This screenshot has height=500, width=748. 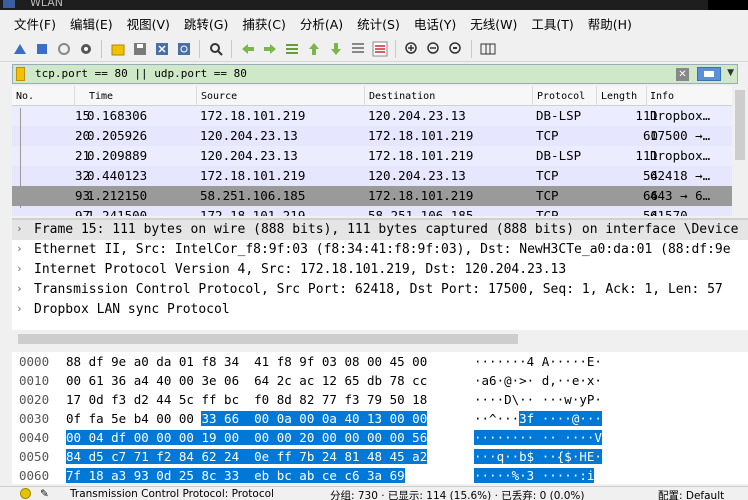 What do you see at coordinates (20, 74) in the screenshot?
I see `filter-bookmark-icon` at bounding box center [20, 74].